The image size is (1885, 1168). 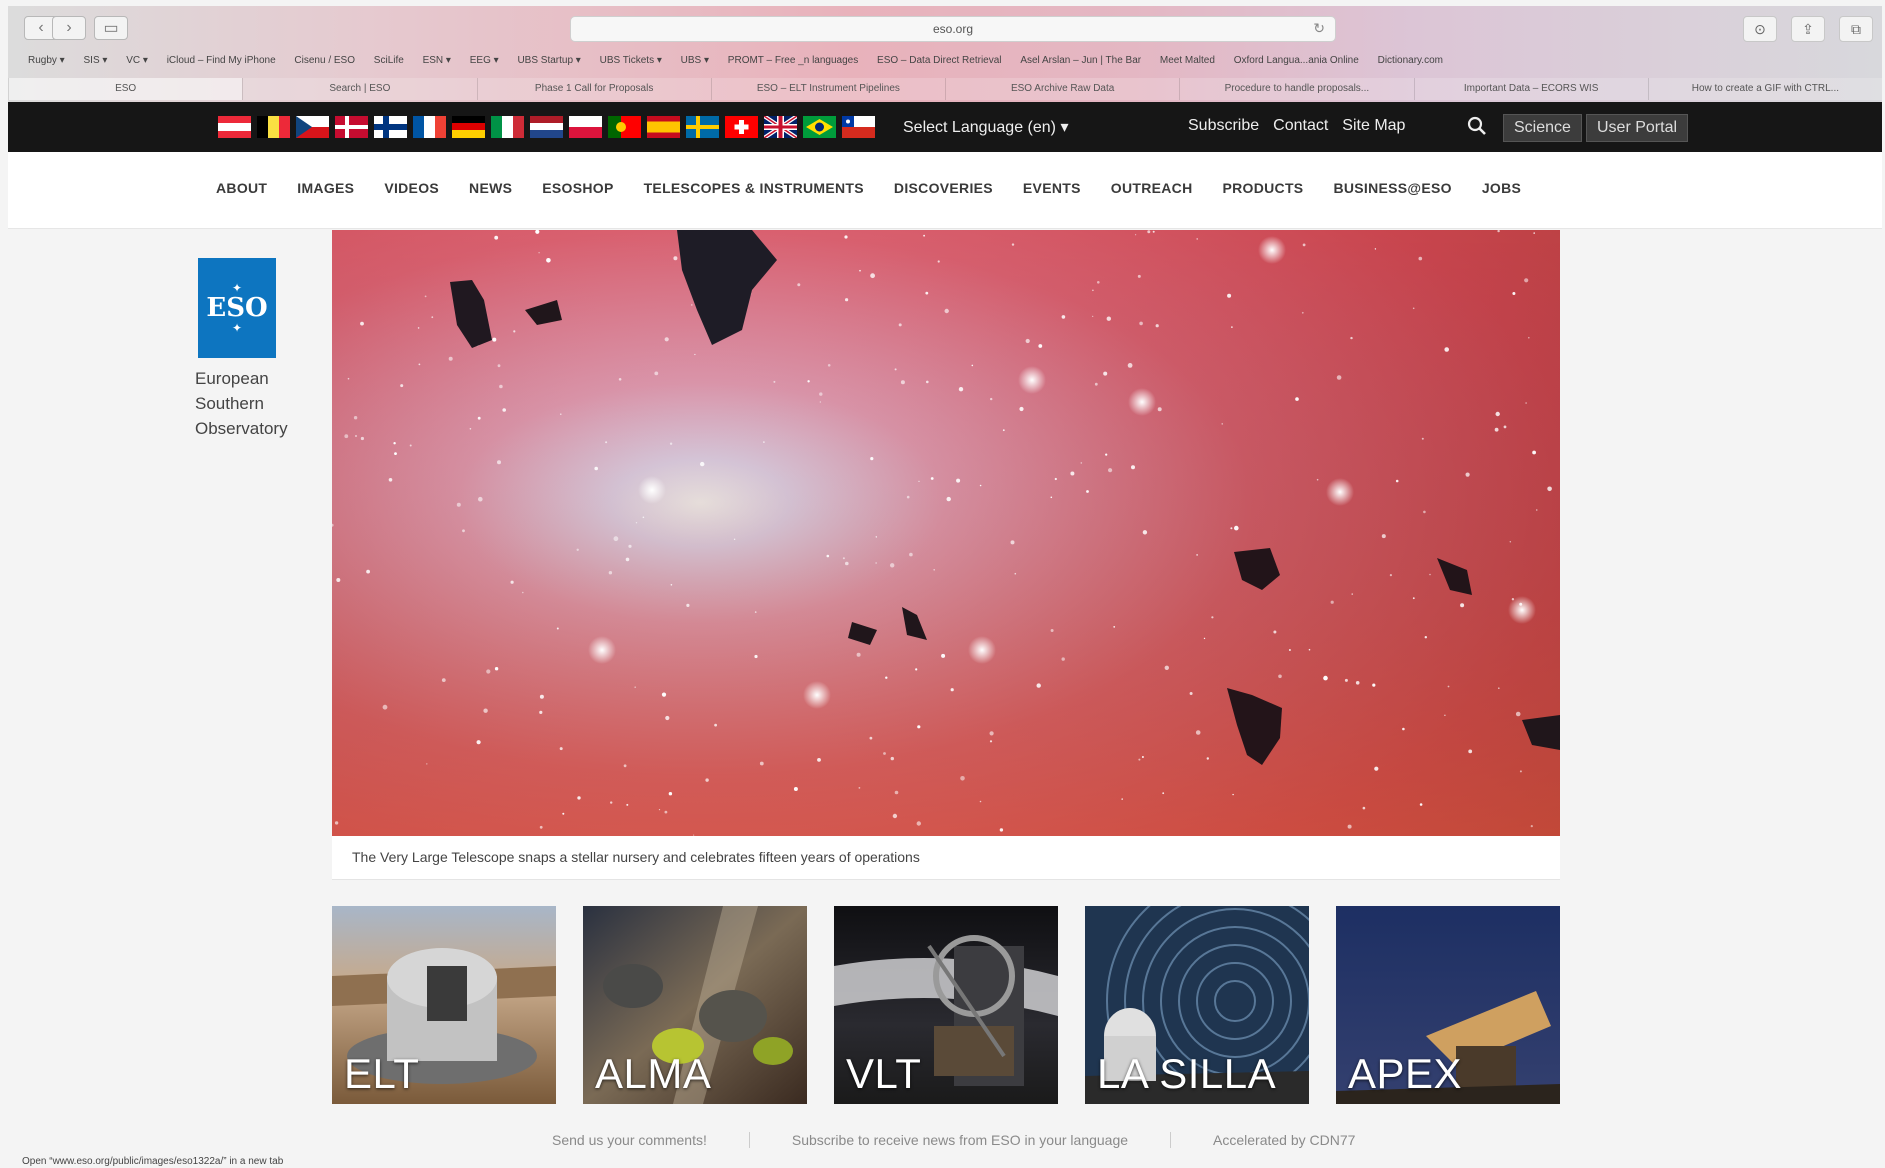 What do you see at coordinates (577, 188) in the screenshot?
I see `nav-esoshop: ESOSHOP` at bounding box center [577, 188].